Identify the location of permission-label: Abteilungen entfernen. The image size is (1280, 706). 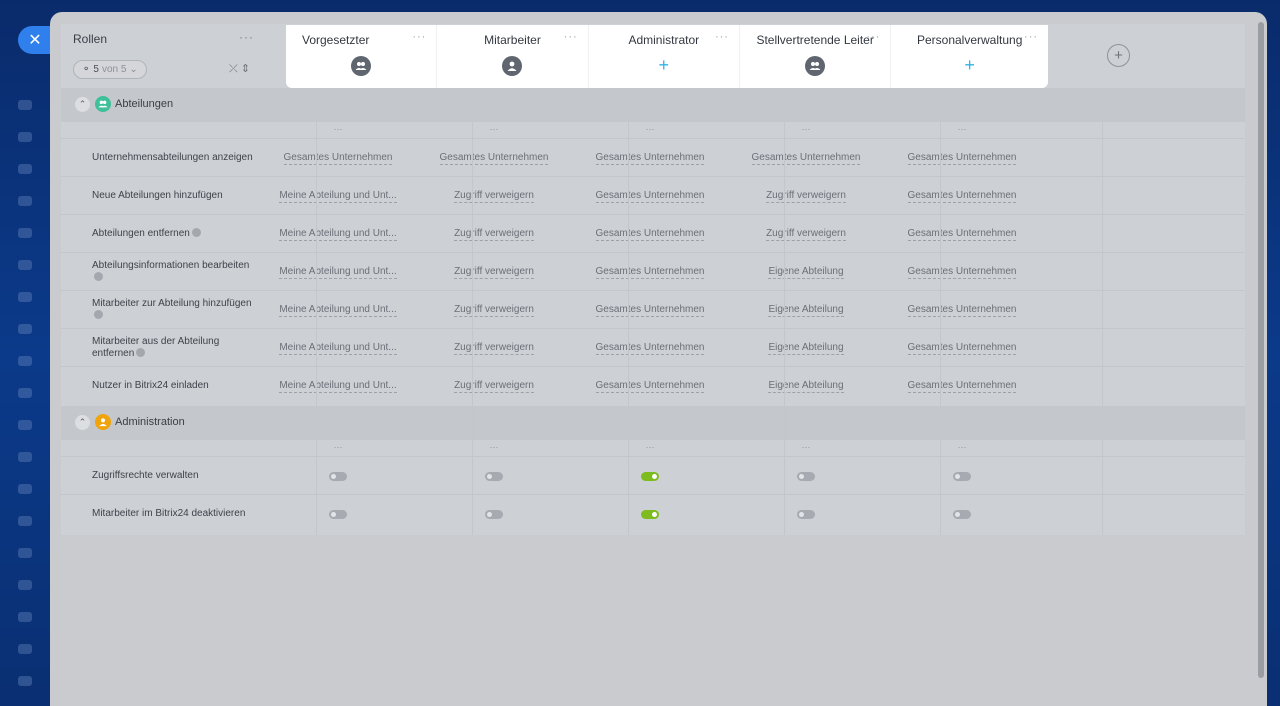
(174, 234).